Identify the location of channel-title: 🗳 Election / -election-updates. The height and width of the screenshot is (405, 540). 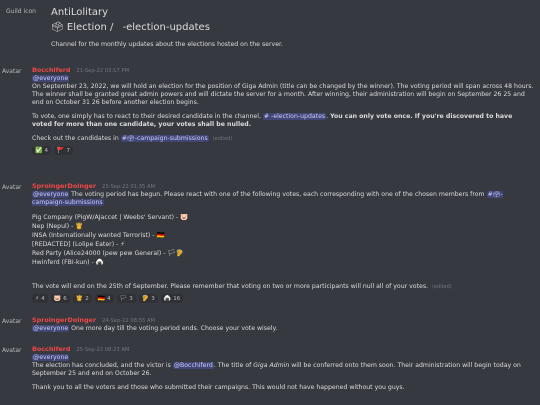
(130, 27).